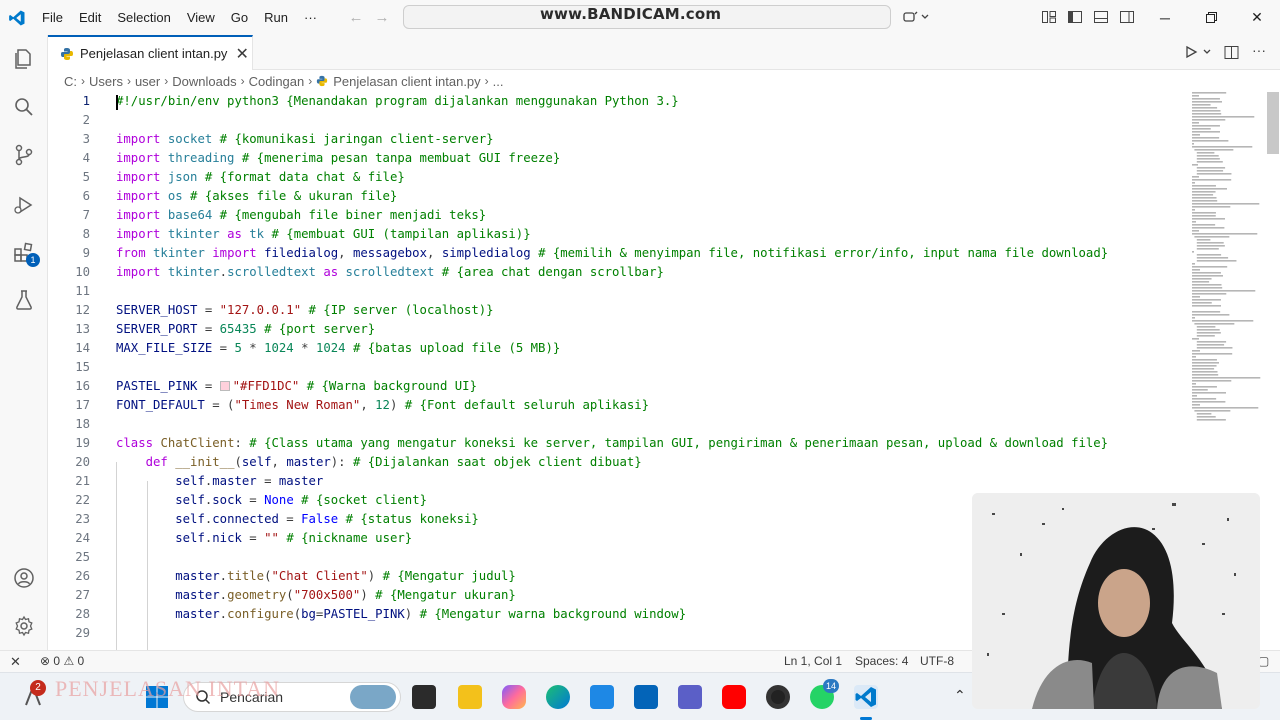  Describe the element at coordinates (1273, 371) in the screenshot. I see `editor-scrollbar` at that location.